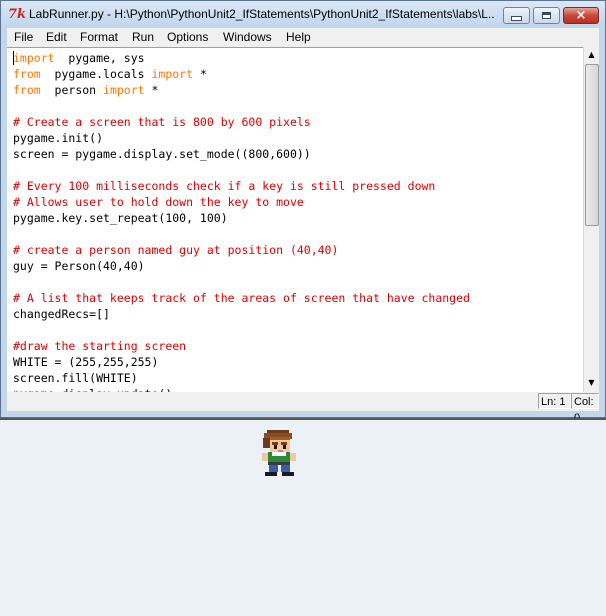 The width and height of the screenshot is (606, 616). What do you see at coordinates (591, 383) in the screenshot?
I see `scroll-down-icon: ▼` at bounding box center [591, 383].